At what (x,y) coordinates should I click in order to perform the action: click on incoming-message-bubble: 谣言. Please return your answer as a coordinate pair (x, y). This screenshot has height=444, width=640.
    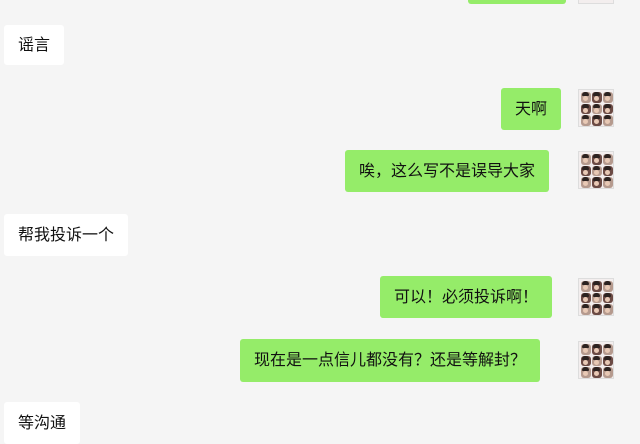
    Looking at the image, I should click on (34, 45).